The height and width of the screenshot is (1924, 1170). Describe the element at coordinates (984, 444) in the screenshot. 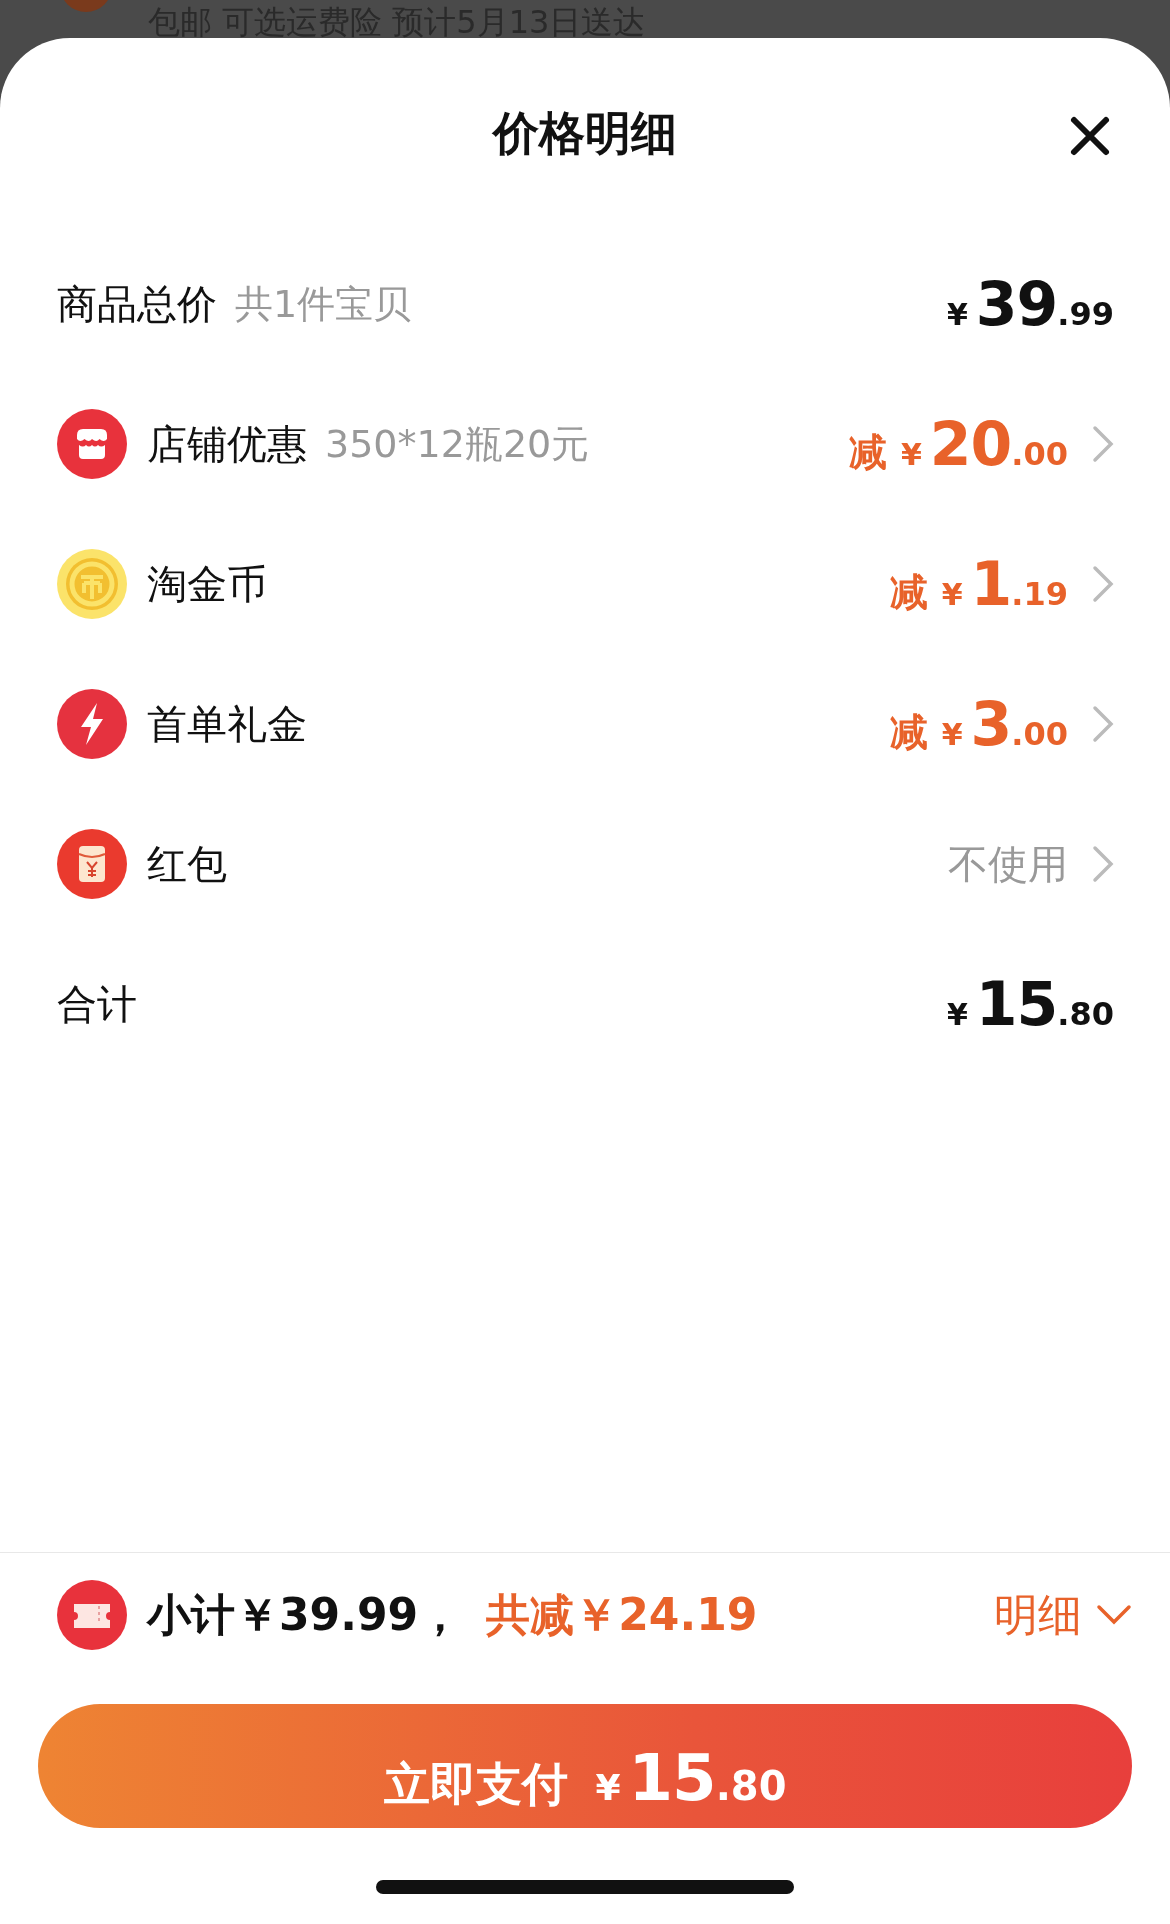

I see `discount-amount: ¥20.00` at that location.